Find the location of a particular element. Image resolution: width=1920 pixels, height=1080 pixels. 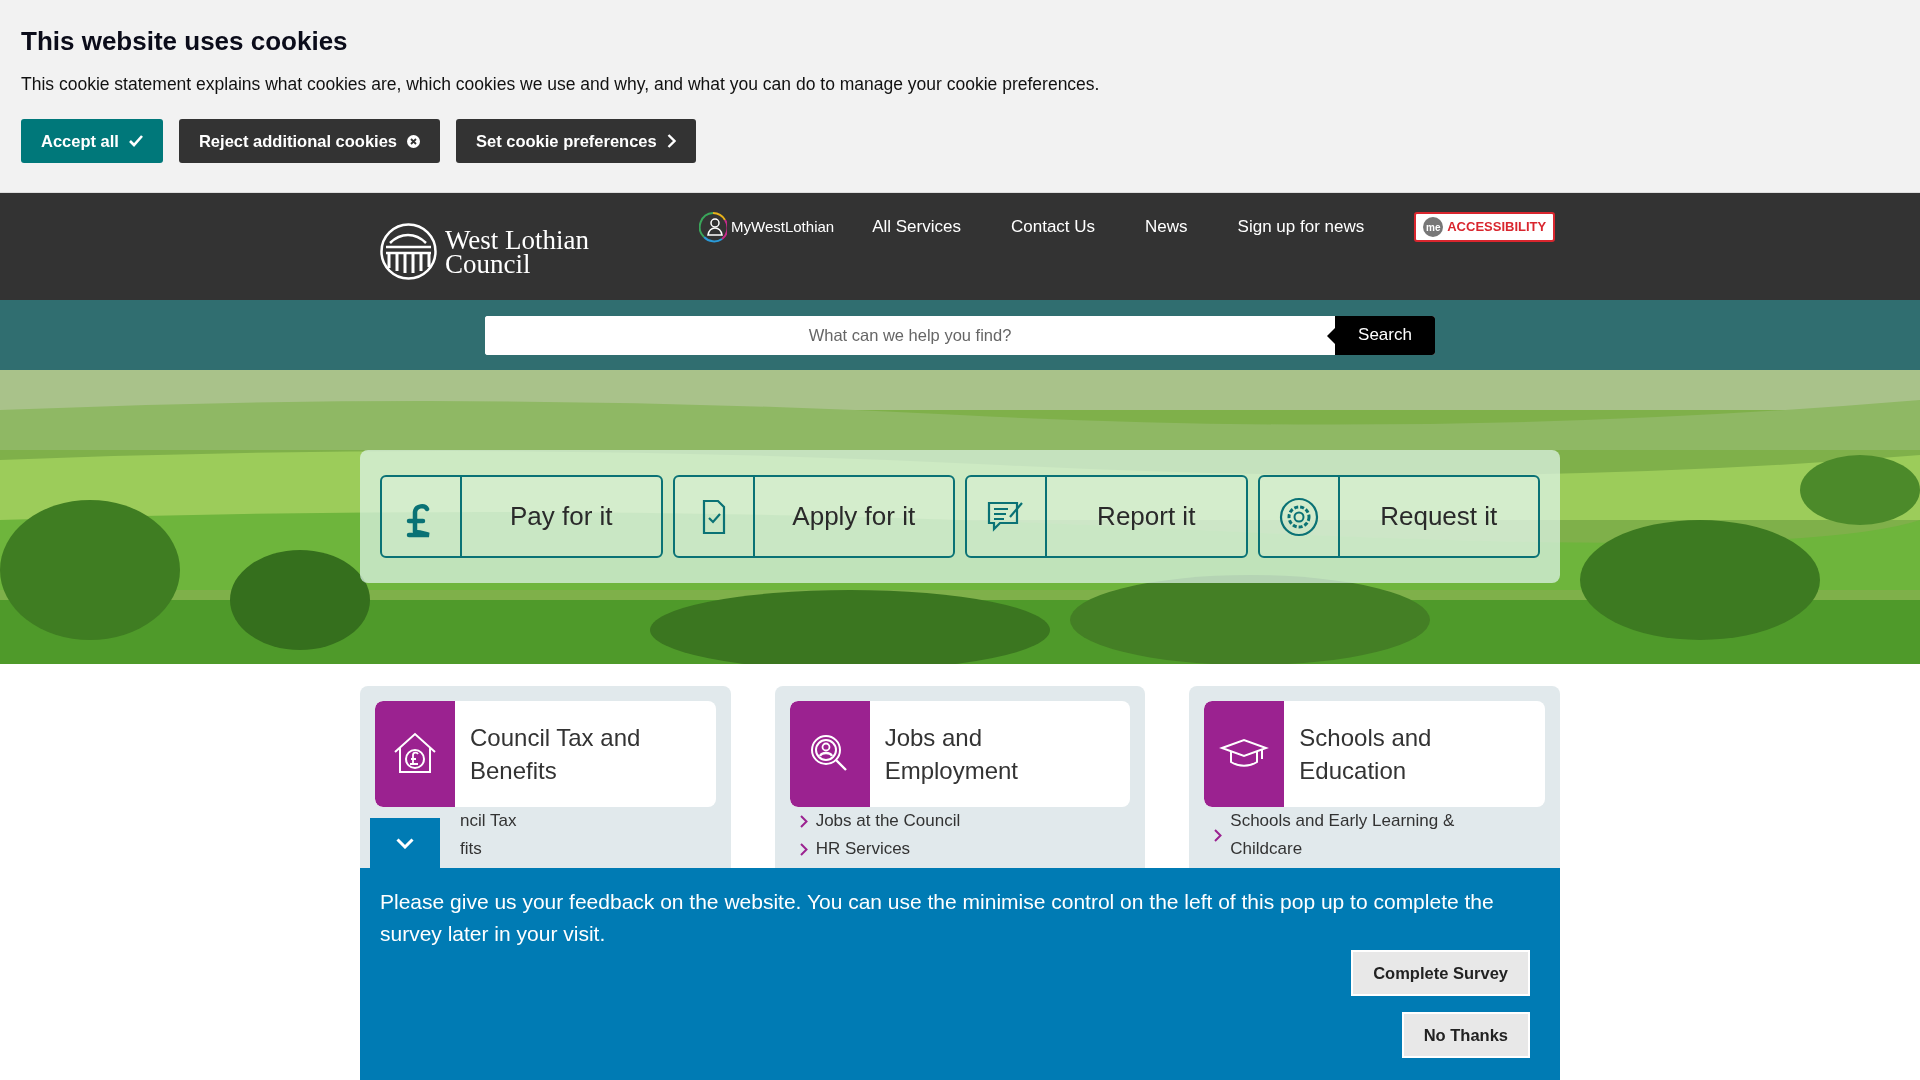

service-link: ncil Tax is located at coordinates (488, 821).